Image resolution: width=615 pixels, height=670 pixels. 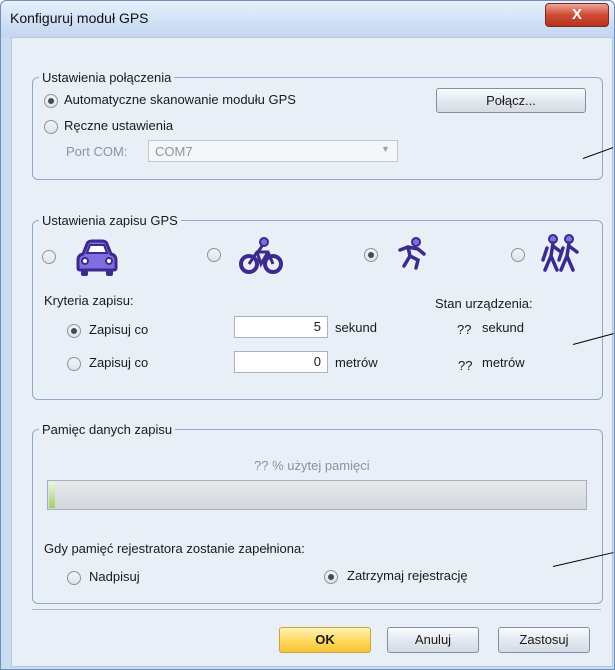 I want to click on apply-button: Zastosuj, so click(x=544, y=640).